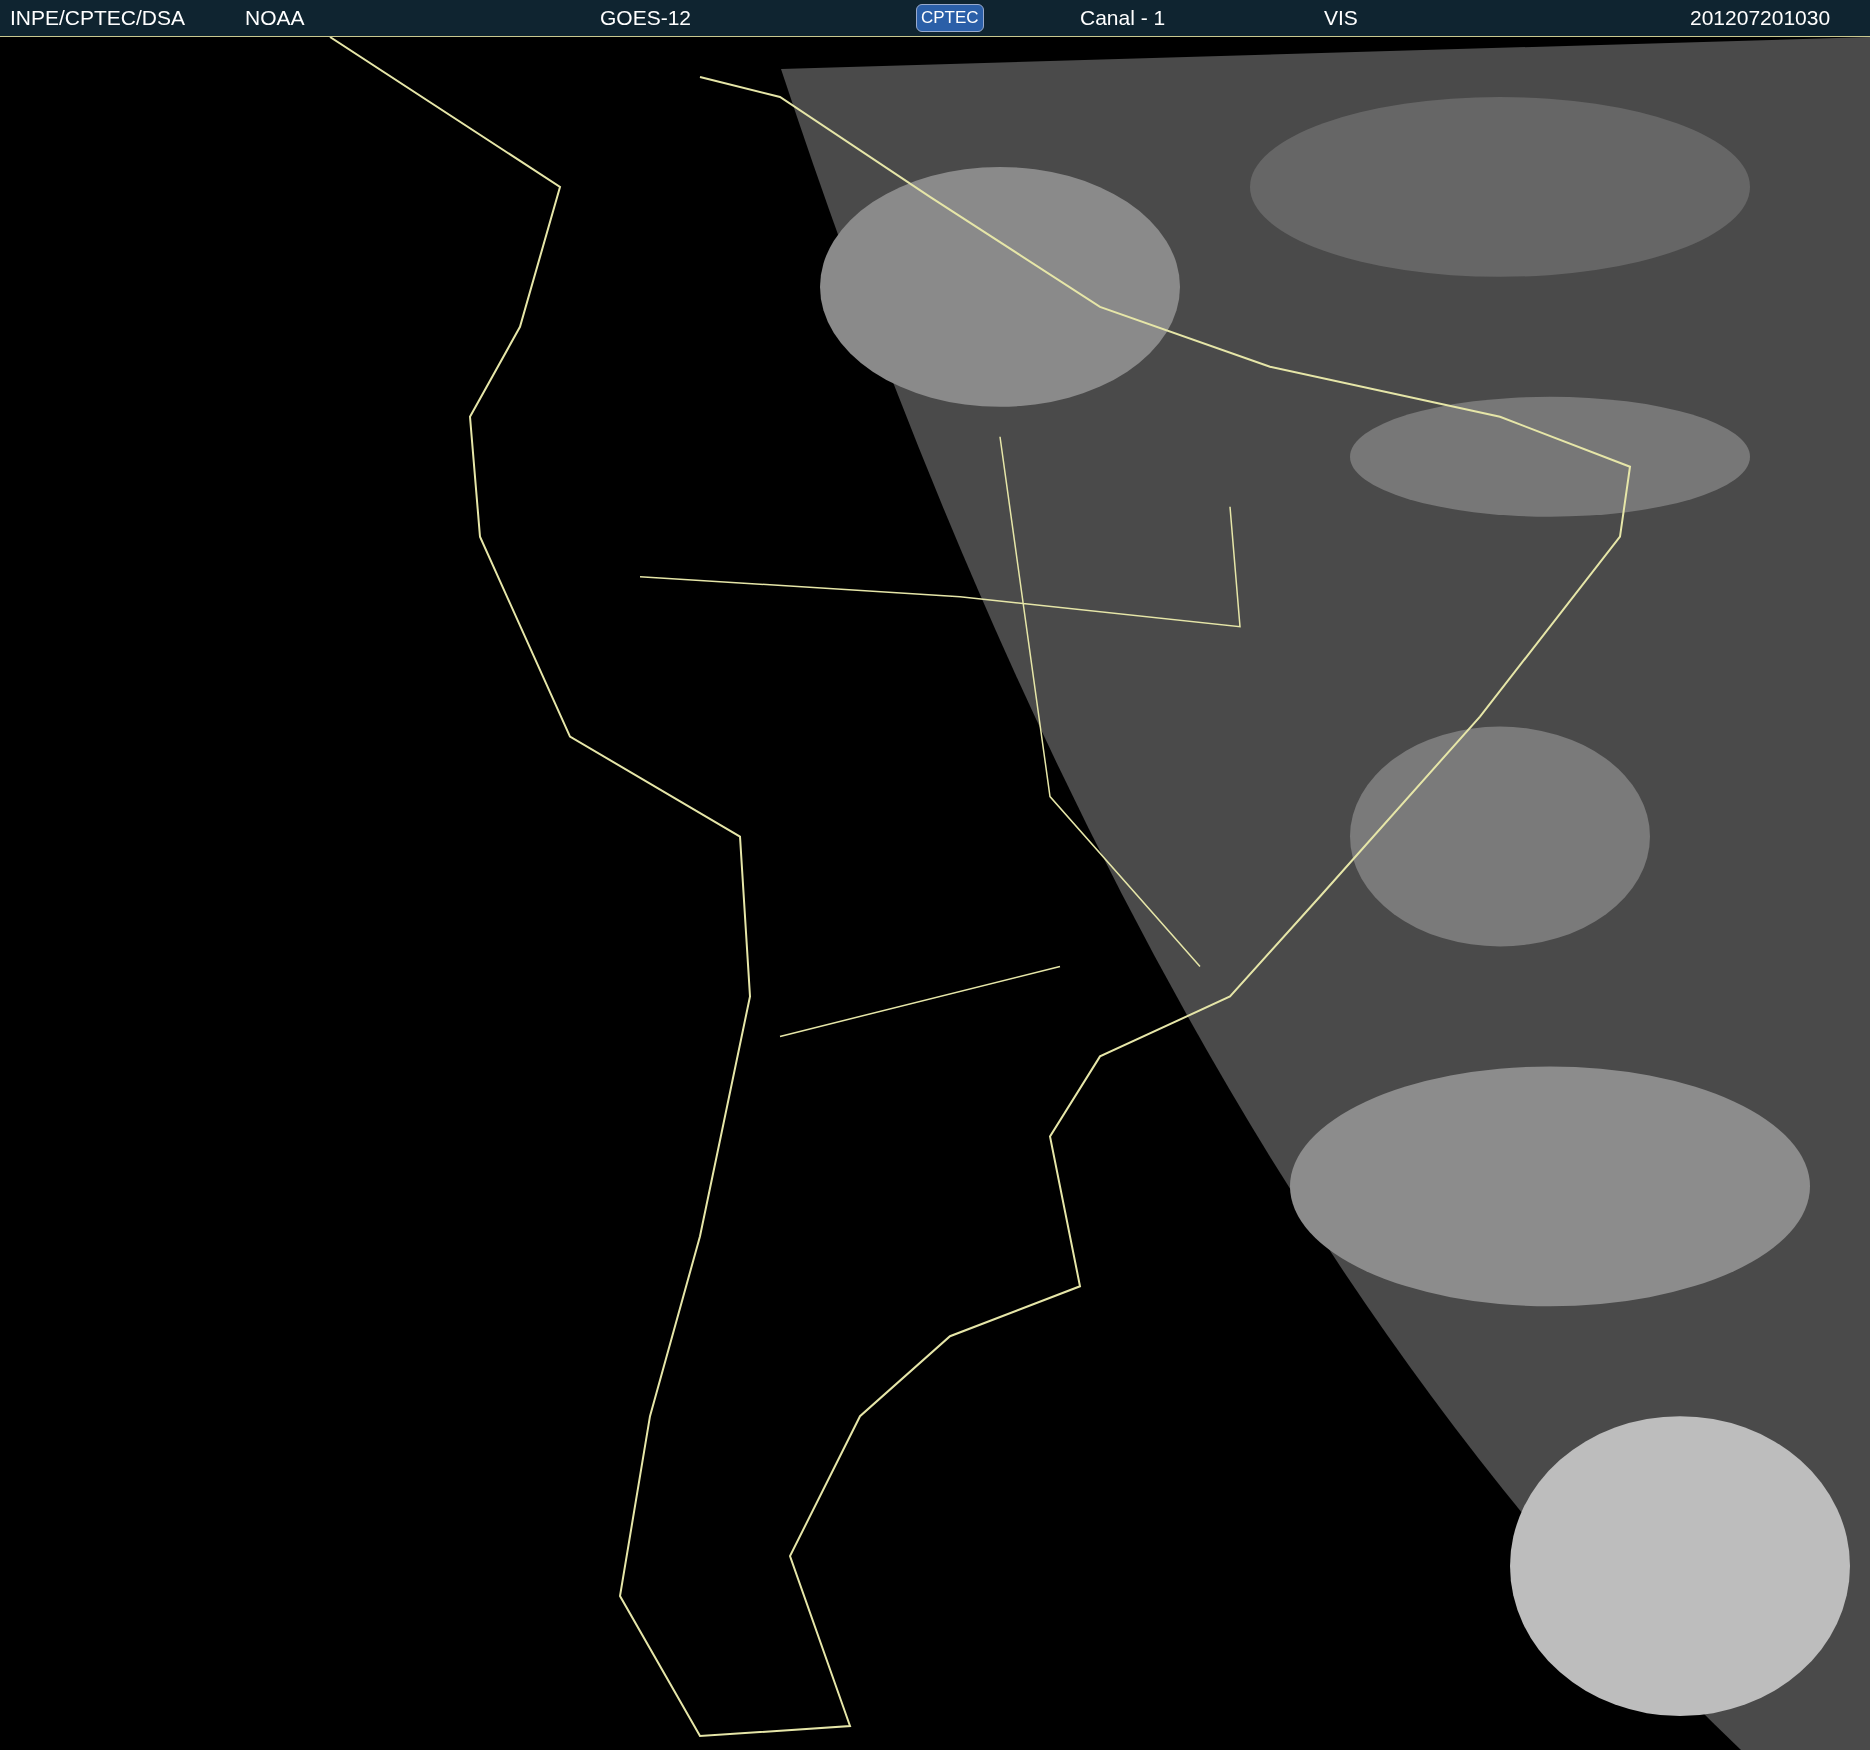 This screenshot has width=1870, height=1750. Describe the element at coordinates (646, 18) in the screenshot. I see `header-label: GOES-12` at that location.